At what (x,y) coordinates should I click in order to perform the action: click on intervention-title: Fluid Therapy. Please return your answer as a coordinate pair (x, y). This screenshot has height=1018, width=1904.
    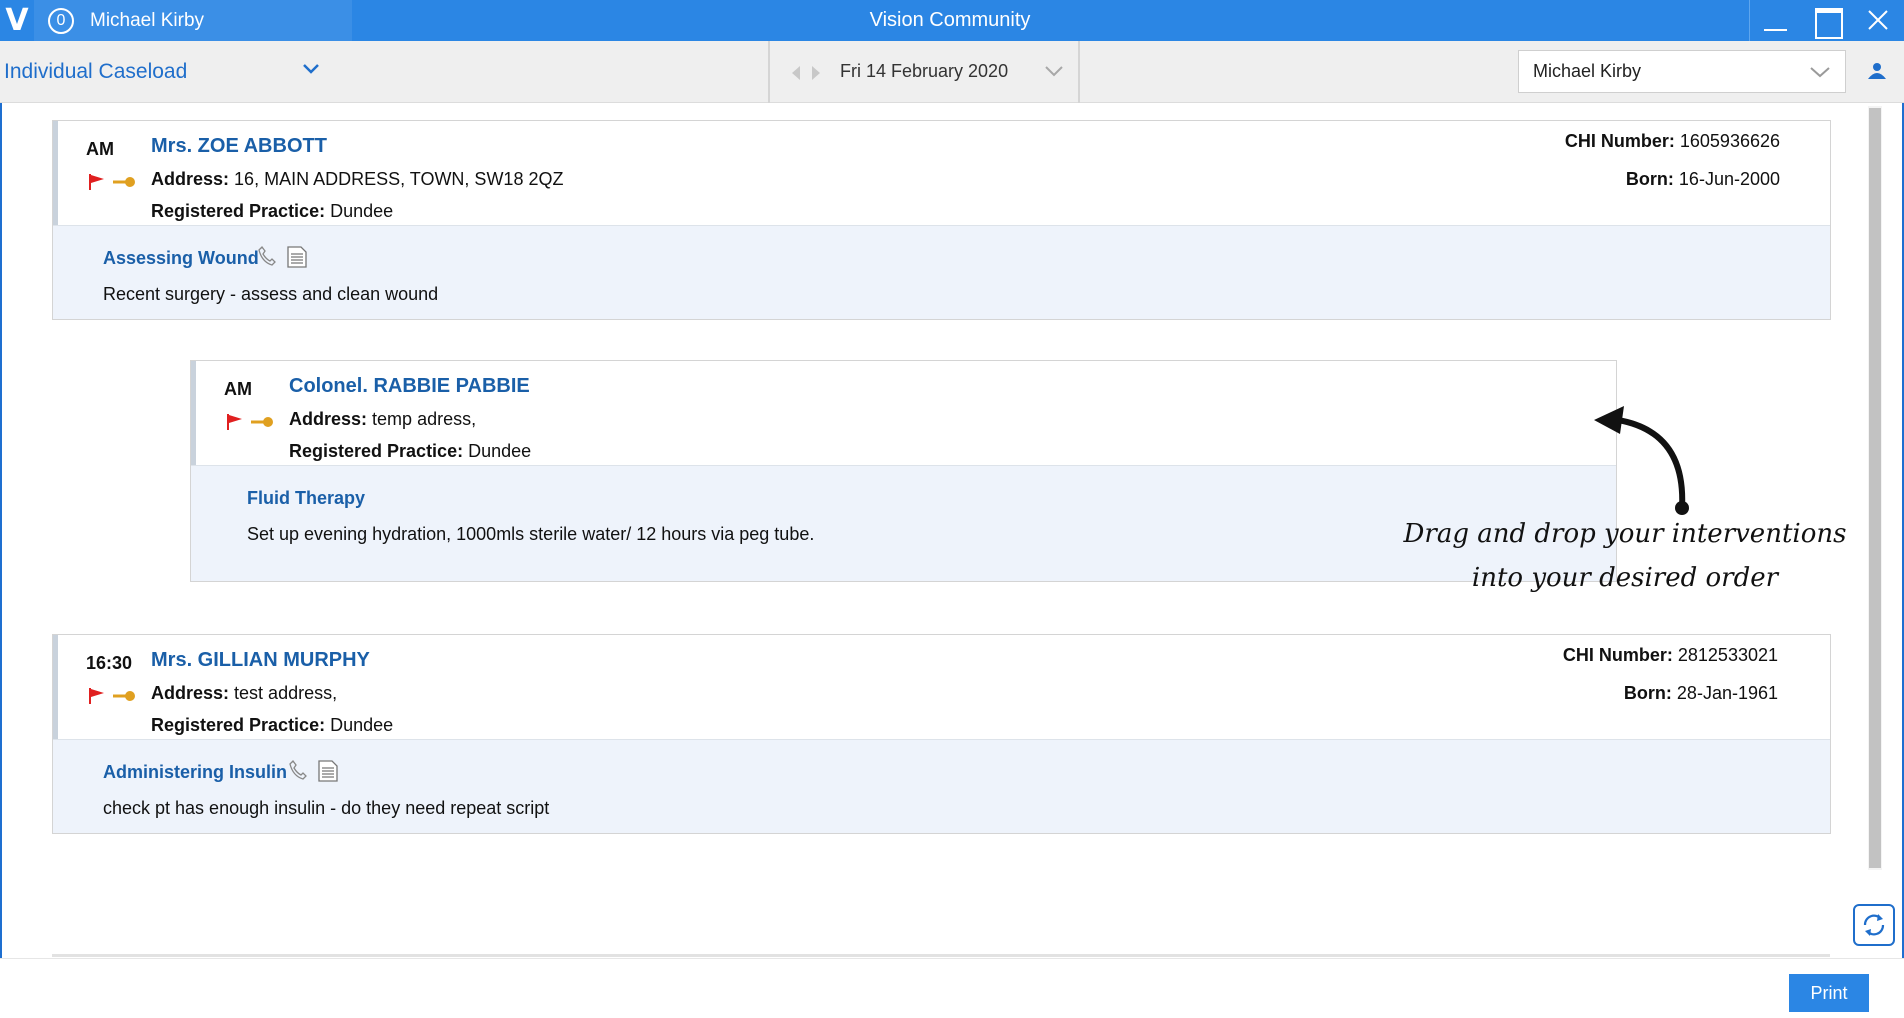
    Looking at the image, I should click on (306, 498).